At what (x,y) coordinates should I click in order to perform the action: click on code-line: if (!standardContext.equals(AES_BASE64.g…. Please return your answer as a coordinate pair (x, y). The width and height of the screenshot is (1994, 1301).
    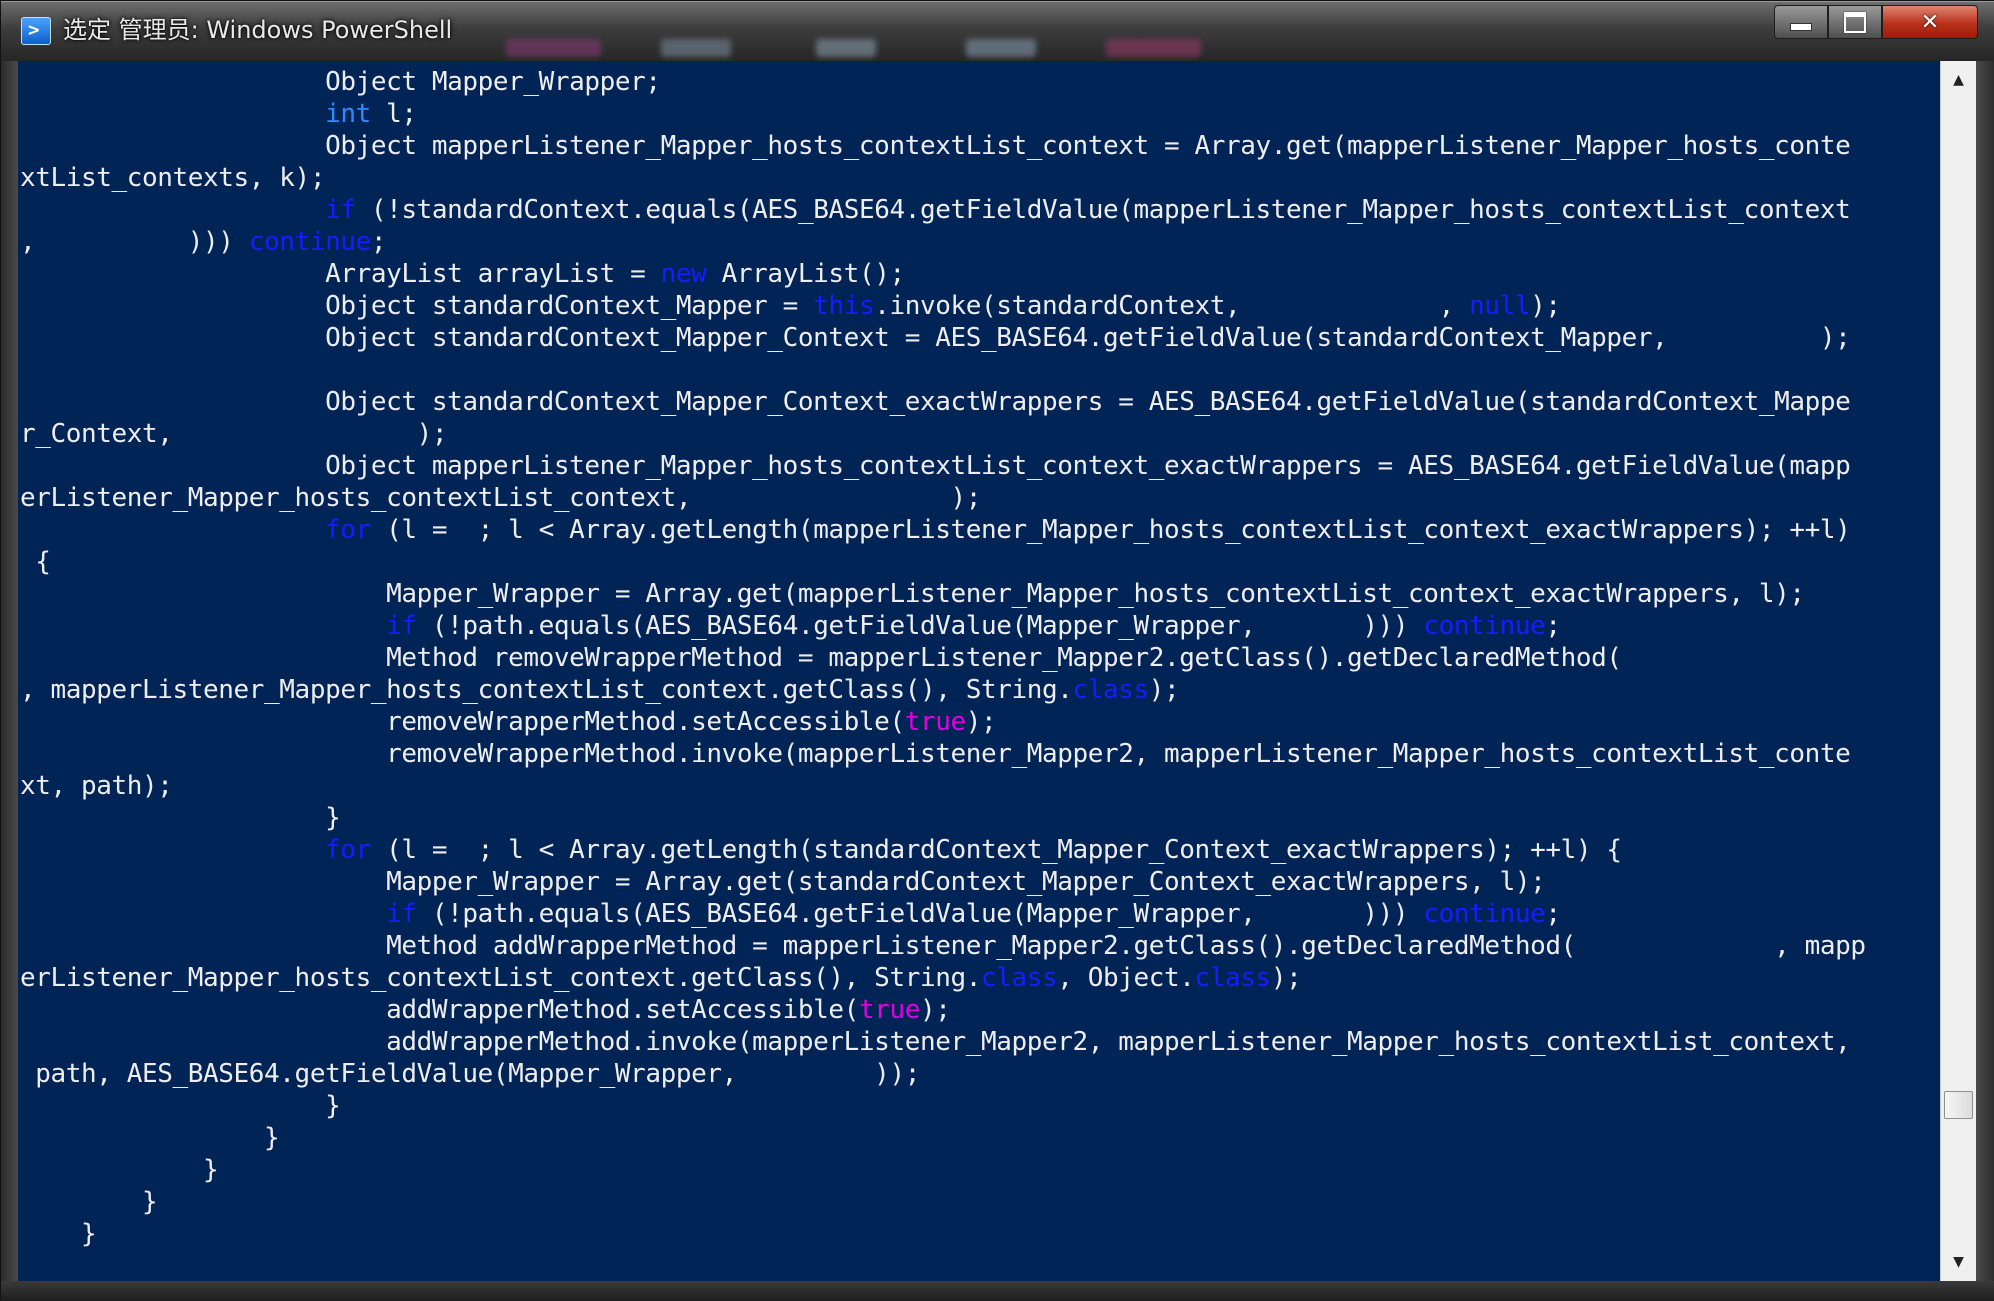
    Looking at the image, I should click on (935, 210).